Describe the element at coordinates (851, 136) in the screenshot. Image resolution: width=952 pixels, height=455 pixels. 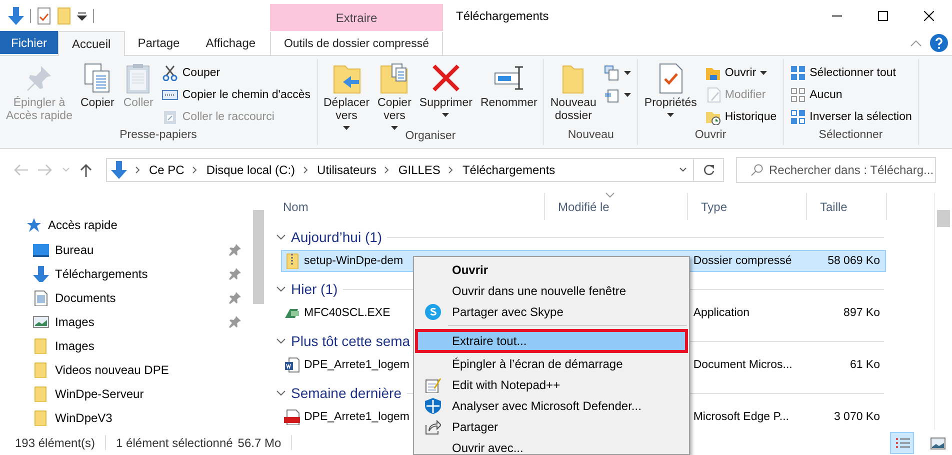
I see `ribbon-group-label: Sélectionner` at that location.